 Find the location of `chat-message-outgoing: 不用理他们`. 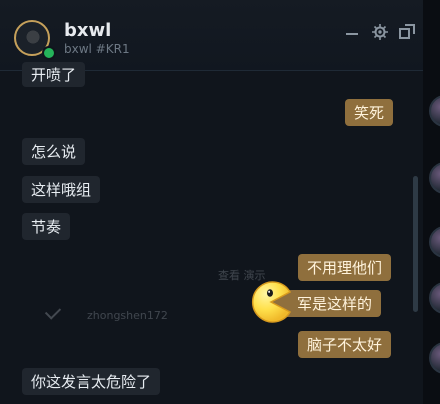

chat-message-outgoing: 不用理他们 is located at coordinates (345, 267).